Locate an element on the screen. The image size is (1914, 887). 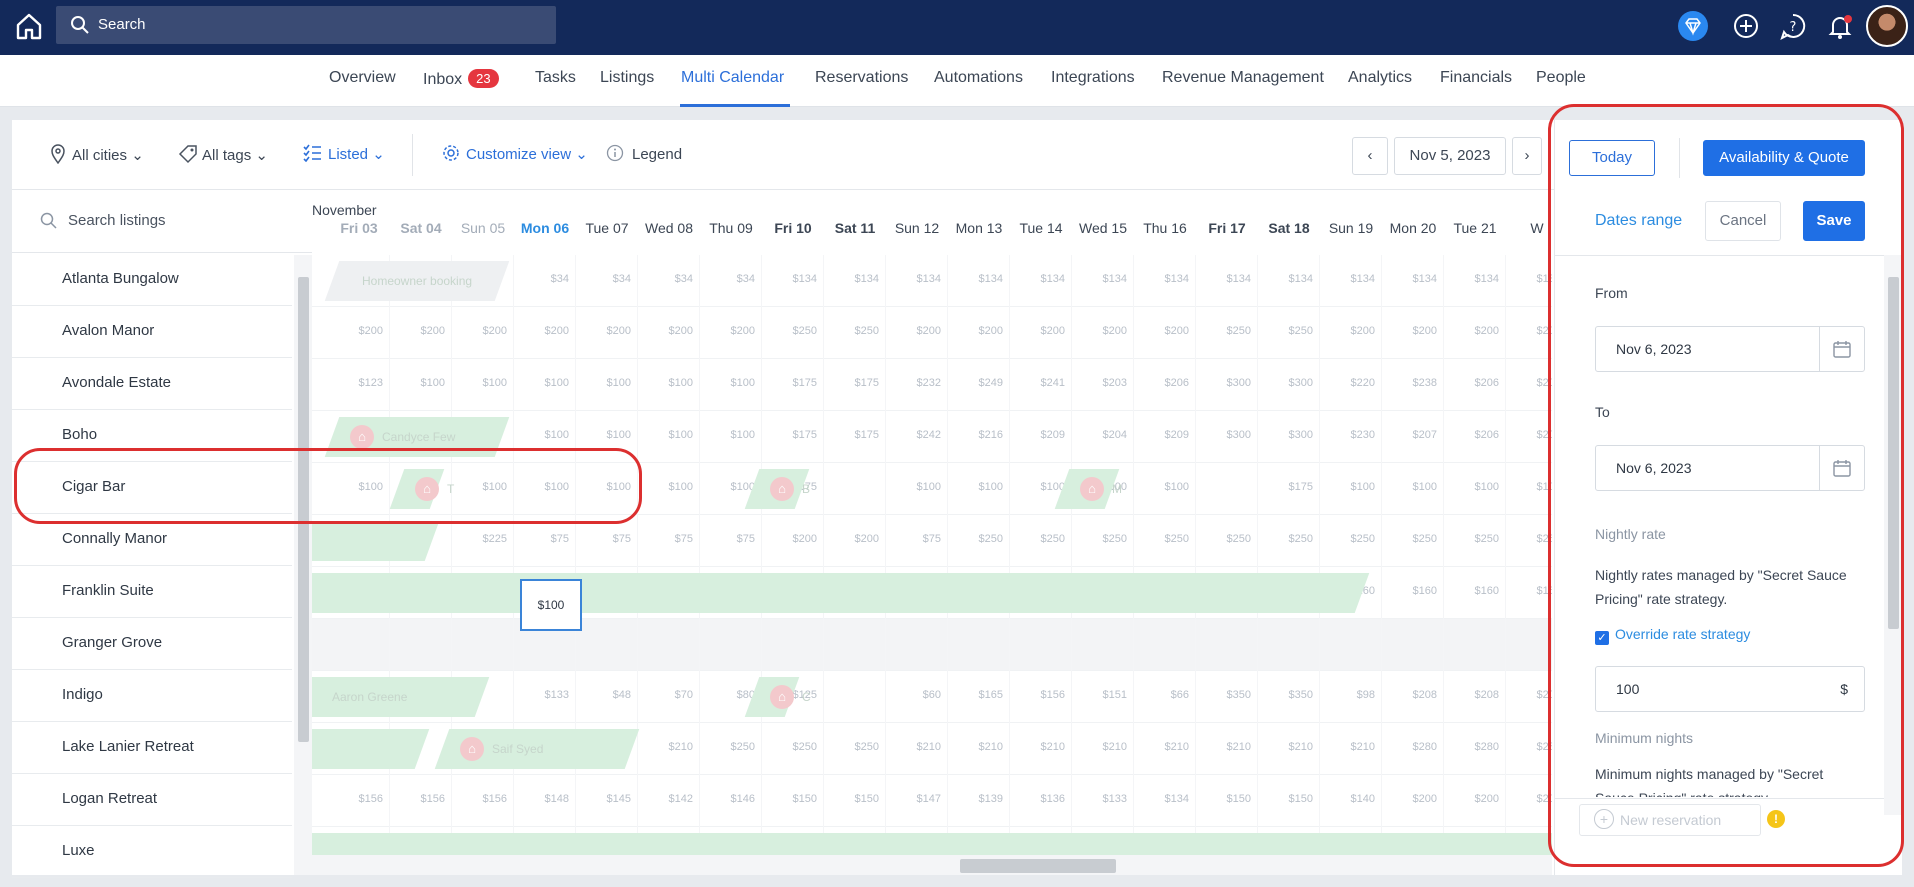
date-picker: Nov 5, 2023 is located at coordinates (1450, 156).